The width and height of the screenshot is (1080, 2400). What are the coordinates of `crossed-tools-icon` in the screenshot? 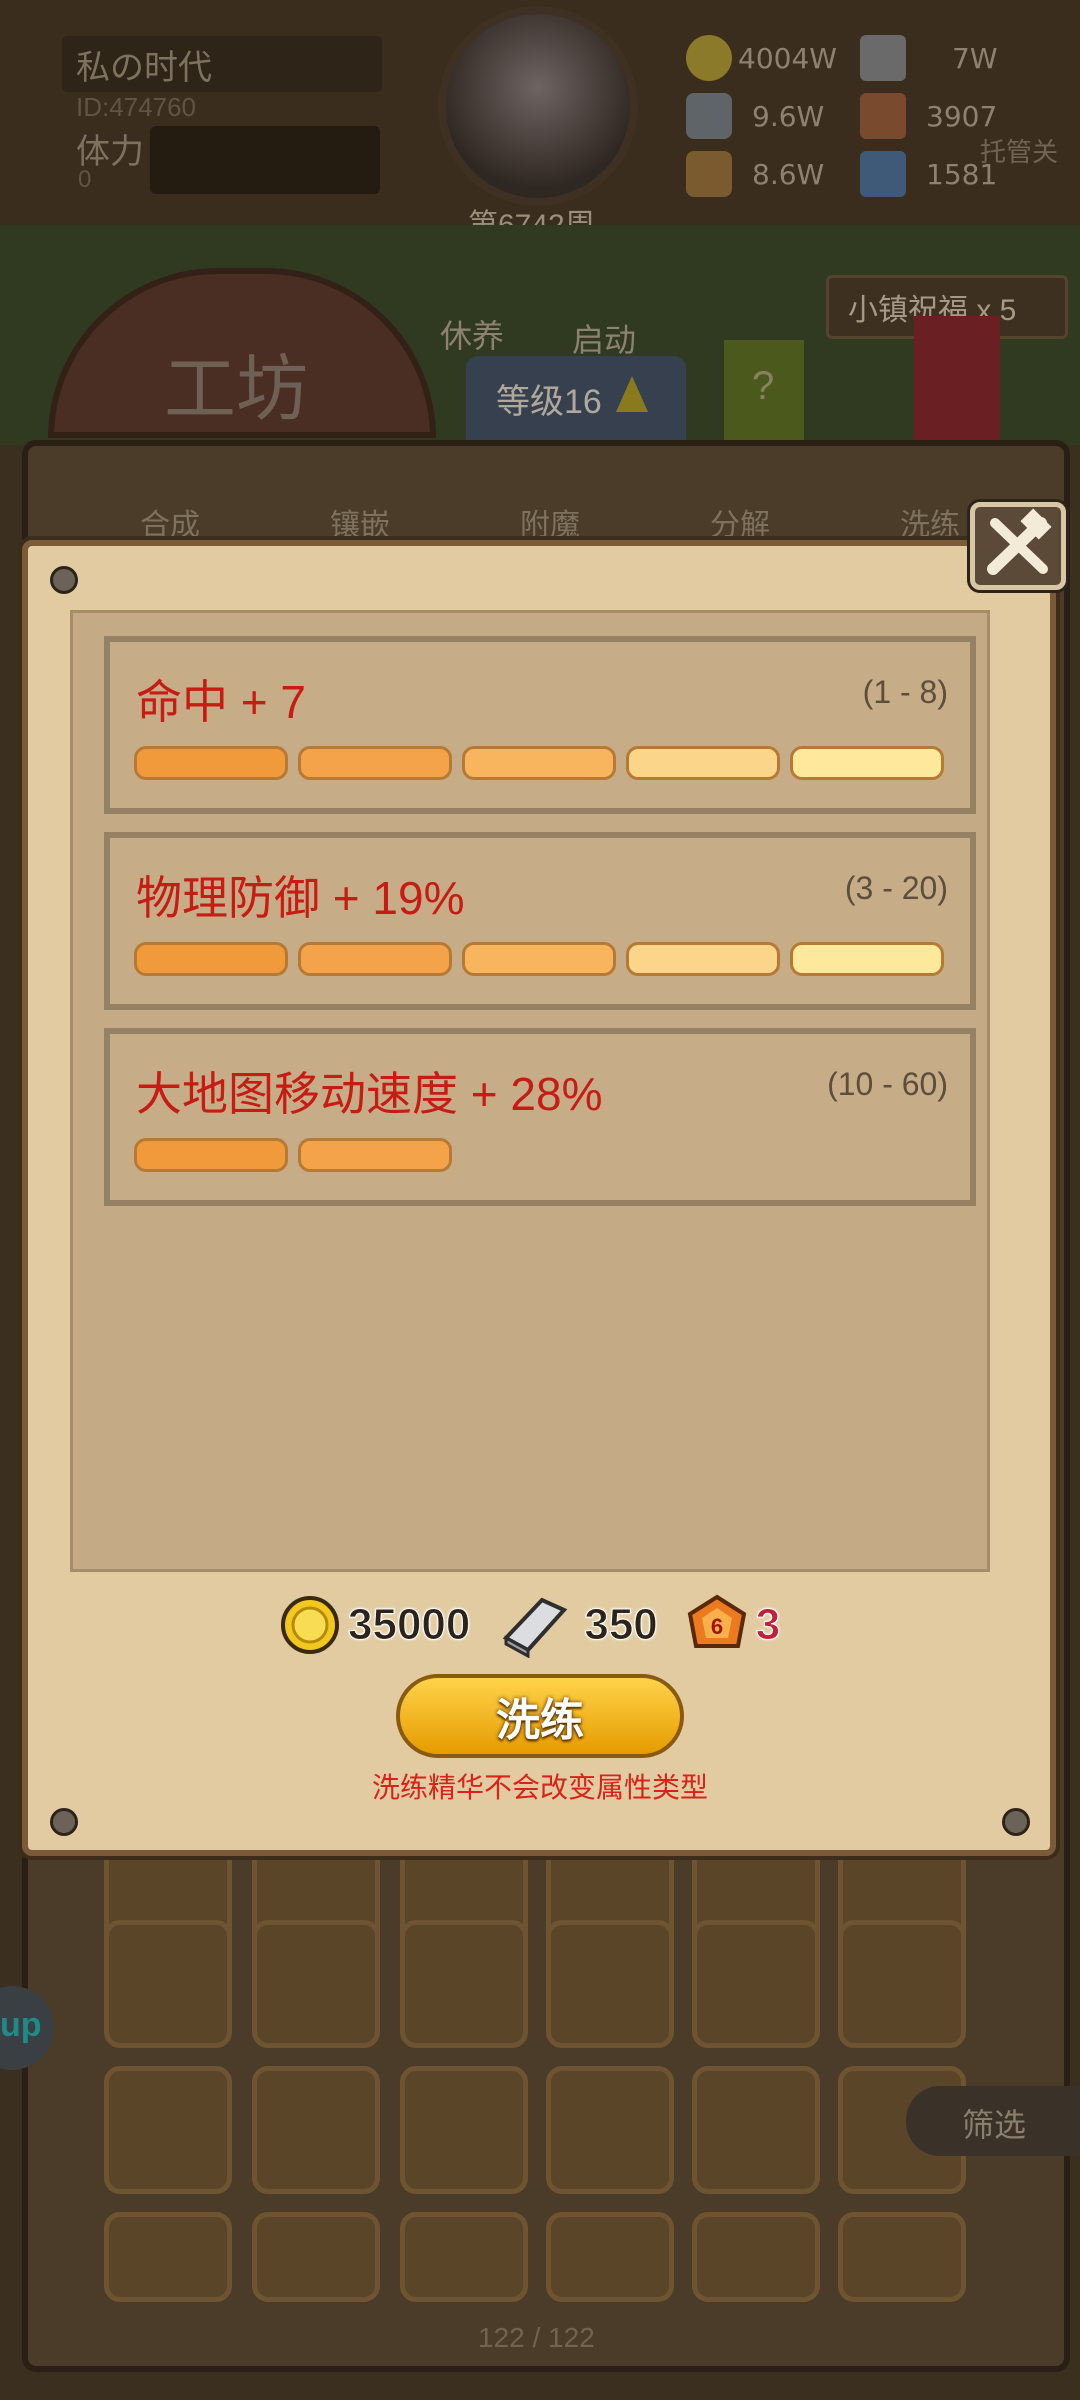 It's located at (1019, 541).